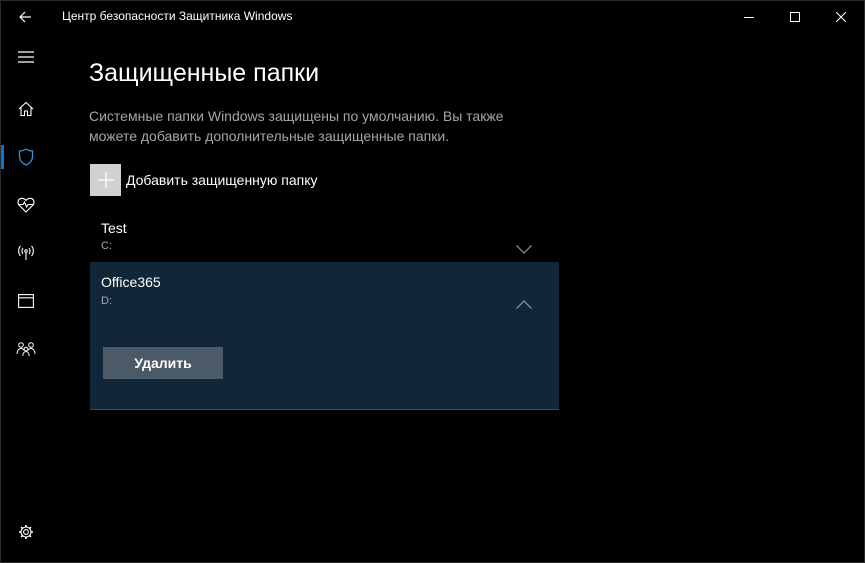 The height and width of the screenshot is (563, 865). I want to click on minimize-icon, so click(749, 17).